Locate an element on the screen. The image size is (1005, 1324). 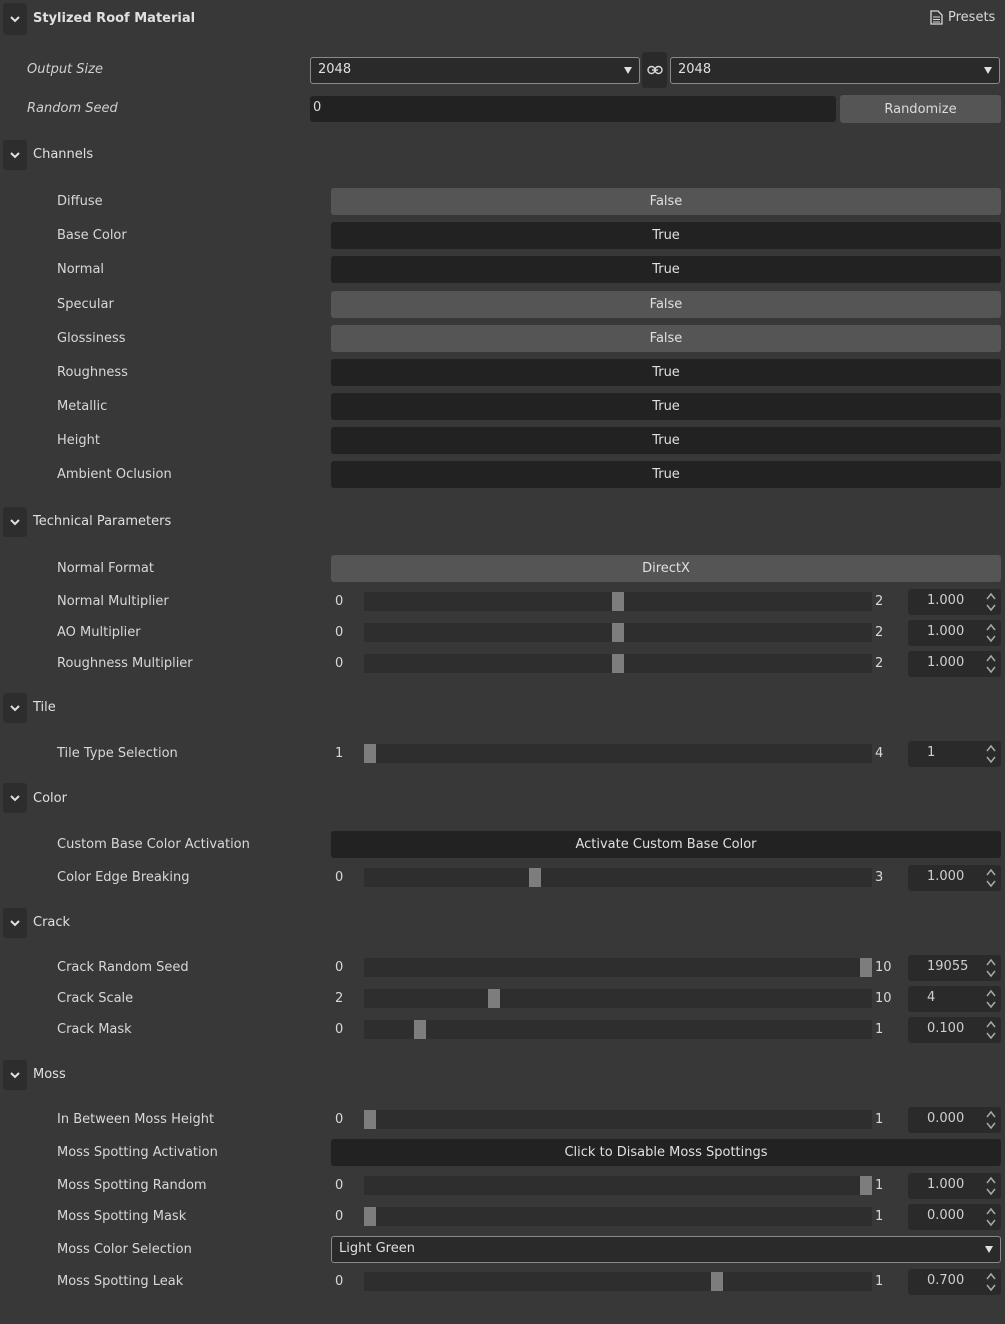
channel-label: Roughness is located at coordinates (92, 372).